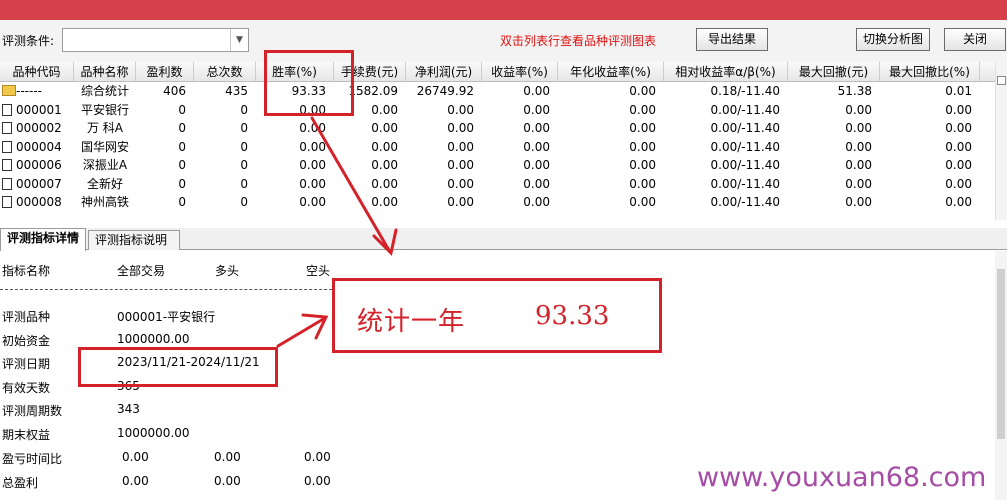 The height and width of the screenshot is (500, 1007). What do you see at coordinates (32, 459) in the screenshot?
I see `detail-label: 盈亏时间比` at bounding box center [32, 459].